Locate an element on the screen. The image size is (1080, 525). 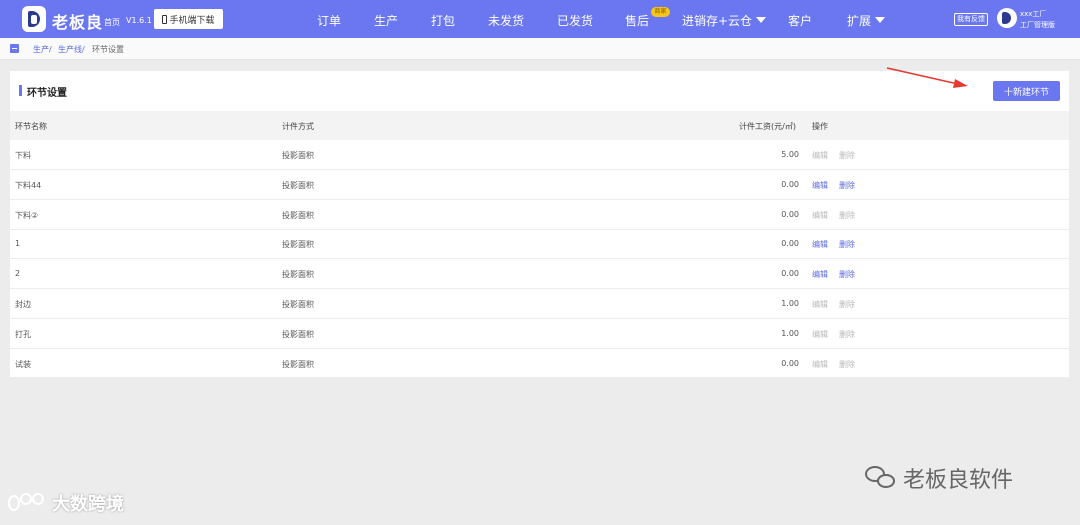
watermark-source-text: 大数跨境 is located at coordinates (88, 504).